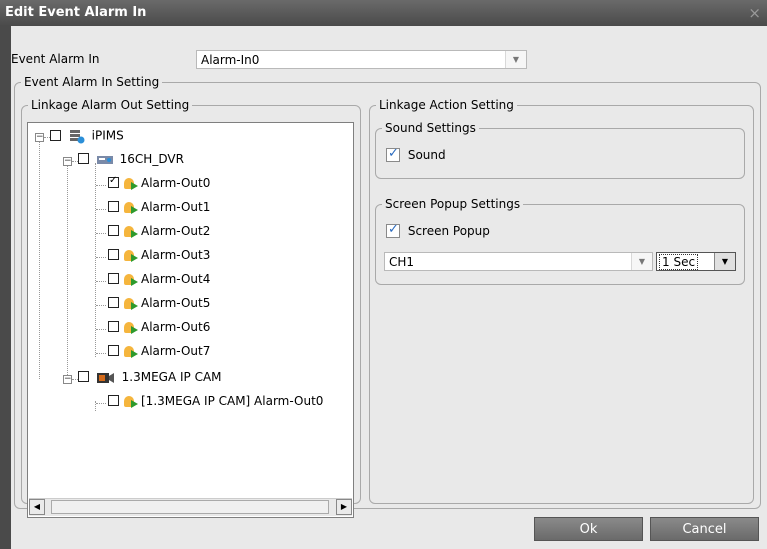 Image resolution: width=767 pixels, height=549 pixels. Describe the element at coordinates (361, 59) in the screenshot. I see `event-alarm-in-select: Alarm-In0 ▼` at that location.